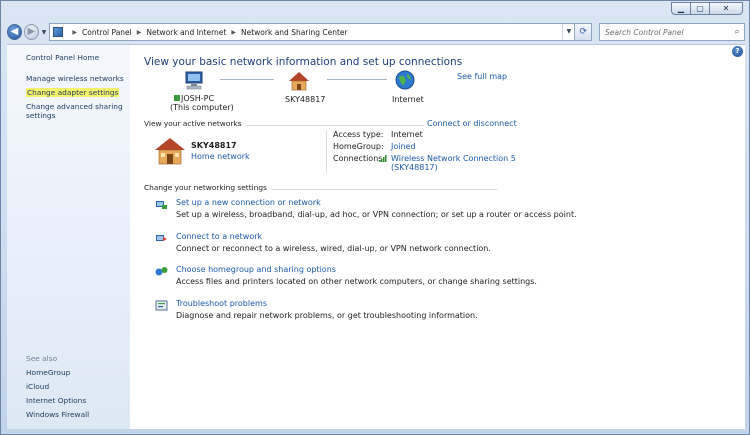 The width and height of the screenshot is (750, 435). I want to click on task-link-new-connection: Set up a new connection or network, so click(248, 202).